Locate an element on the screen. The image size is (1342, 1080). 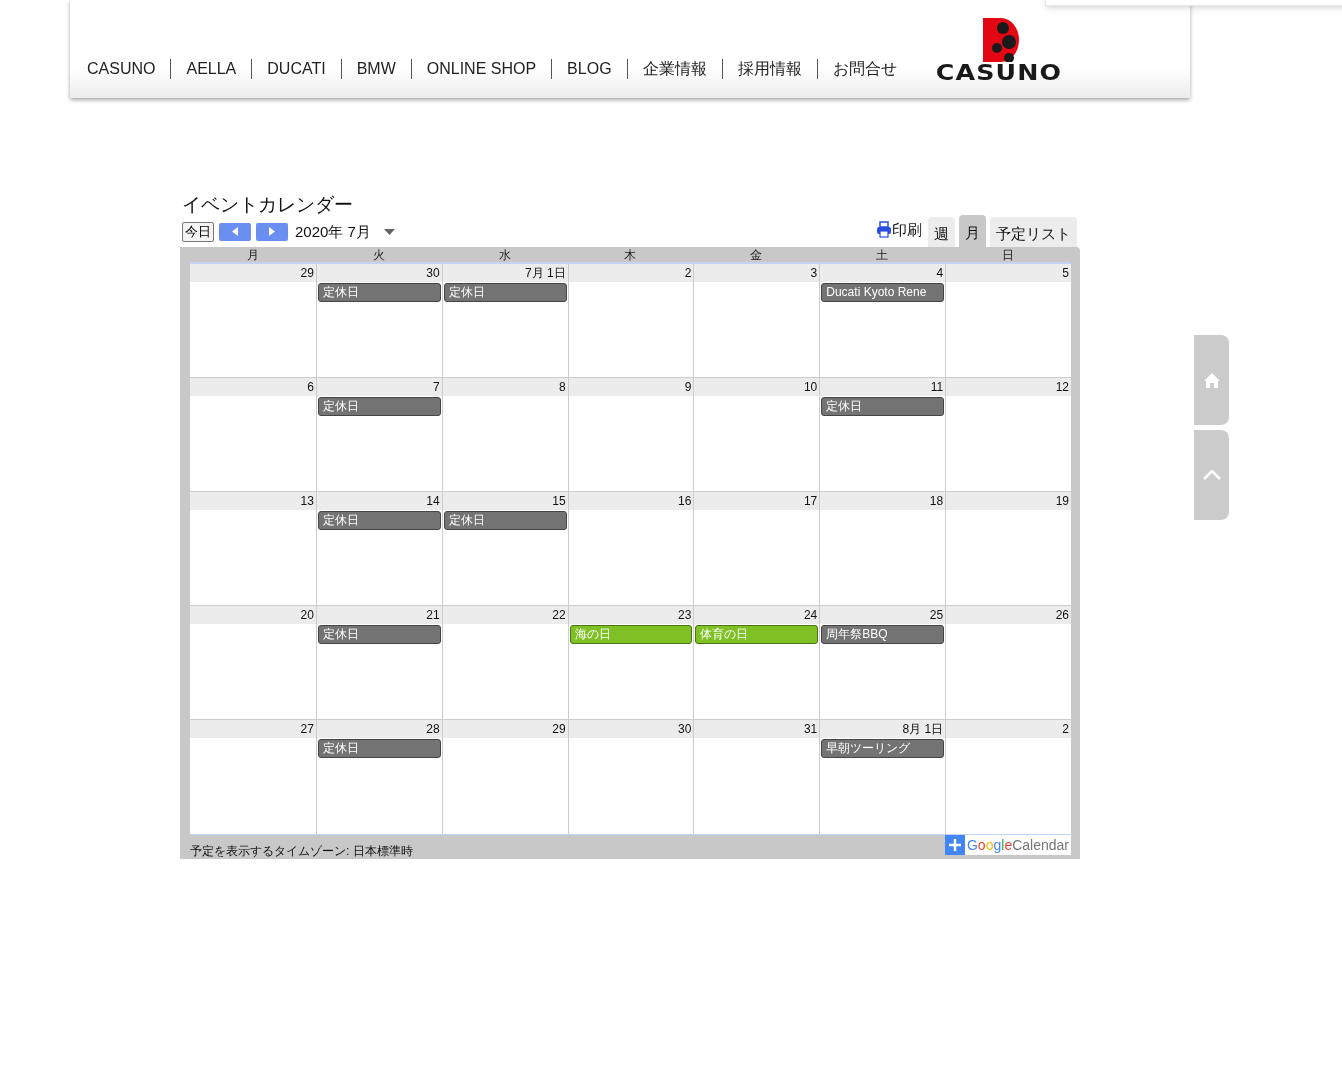
date-label: 15 is located at coordinates (505, 501).